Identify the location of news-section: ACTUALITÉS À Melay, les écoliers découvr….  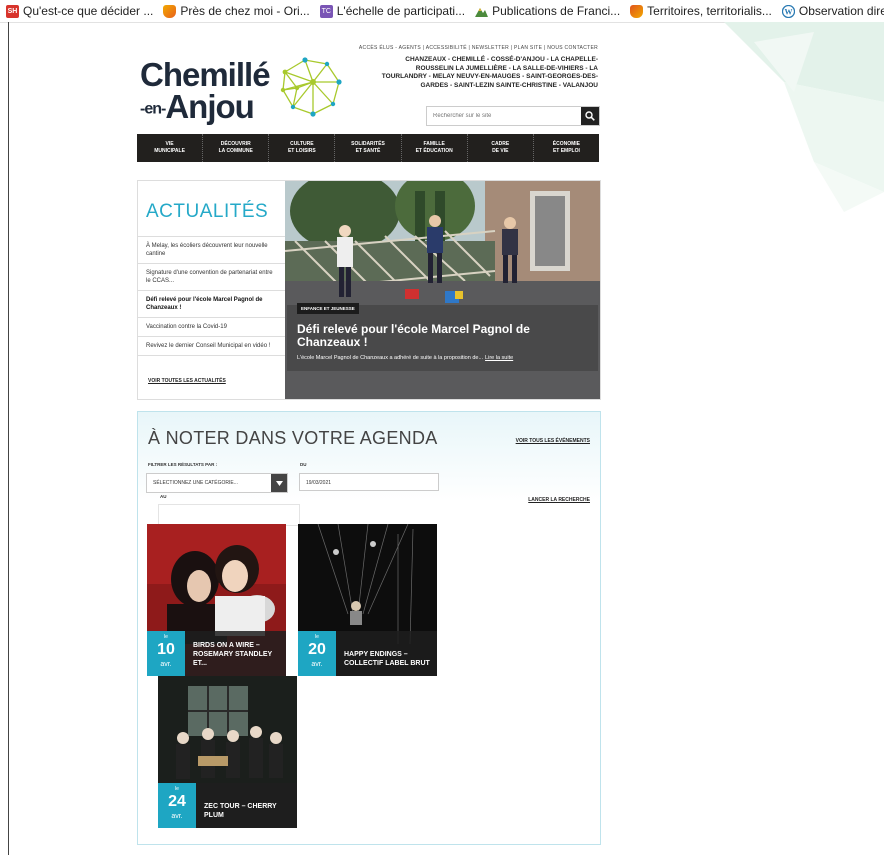
(369, 290).